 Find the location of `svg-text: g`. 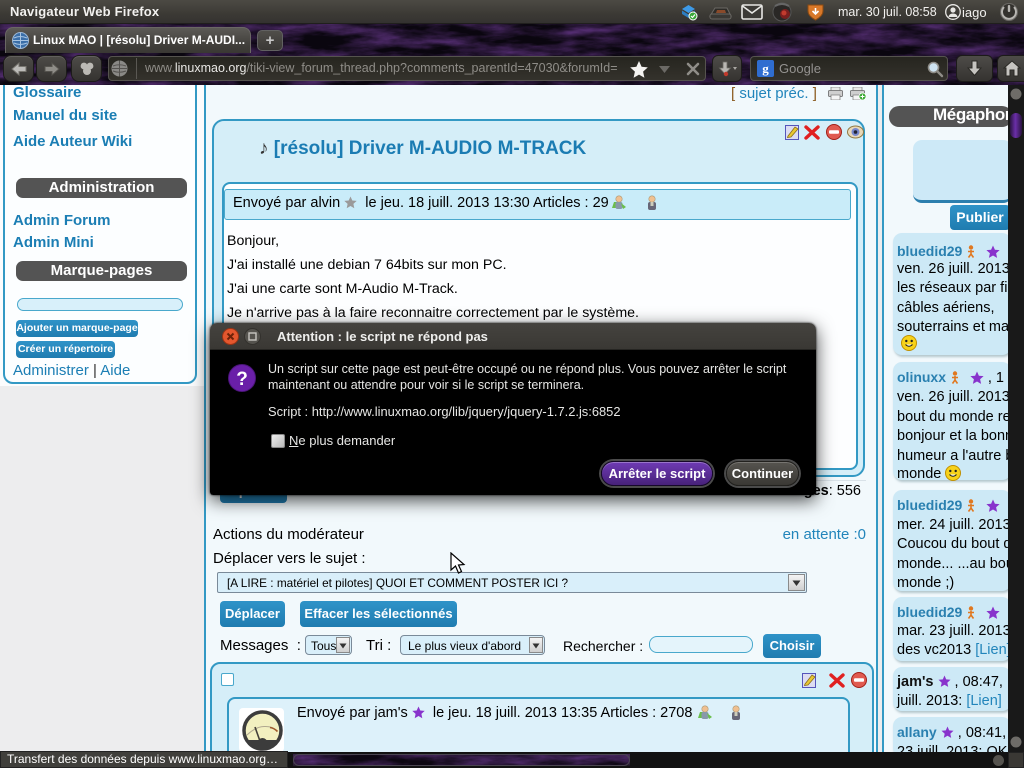

svg-text: g is located at coordinates (765, 68).